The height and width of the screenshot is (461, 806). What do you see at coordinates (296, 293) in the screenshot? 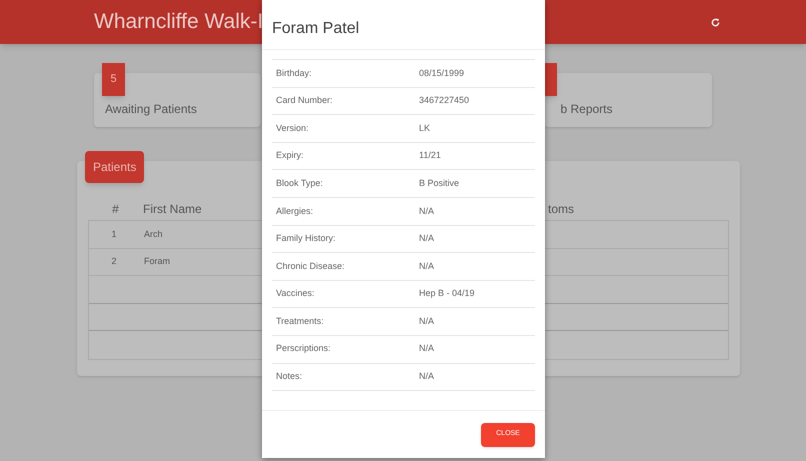
I see `field-label: Vaccines:` at bounding box center [296, 293].